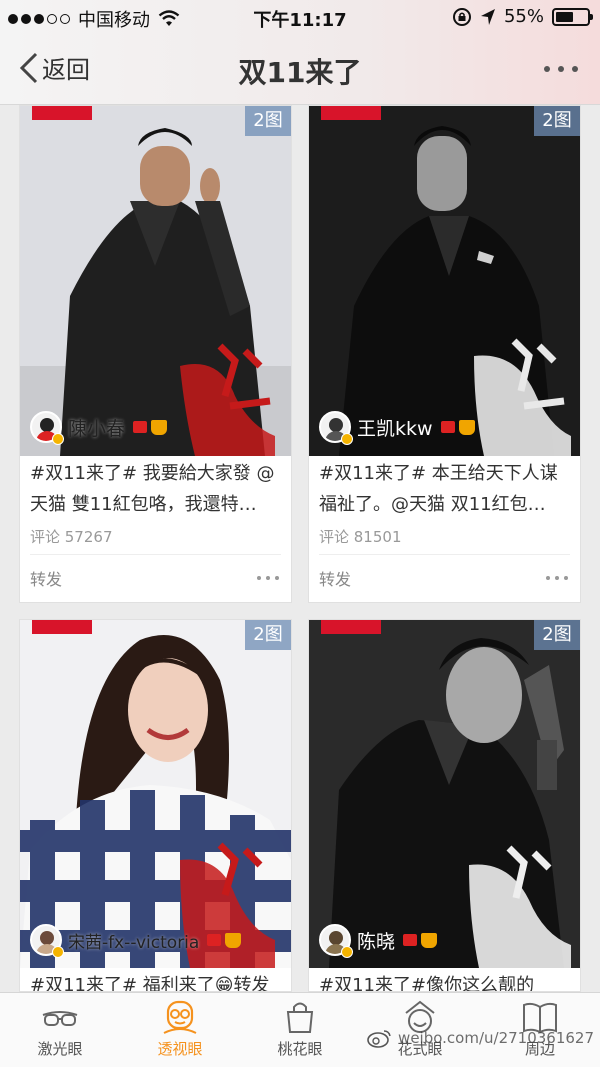 Image resolution: width=600 pixels, height=1067 pixels. Describe the element at coordinates (444, 980) in the screenshot. I see `post-text: #双11来了#像你这么靓的` at that location.